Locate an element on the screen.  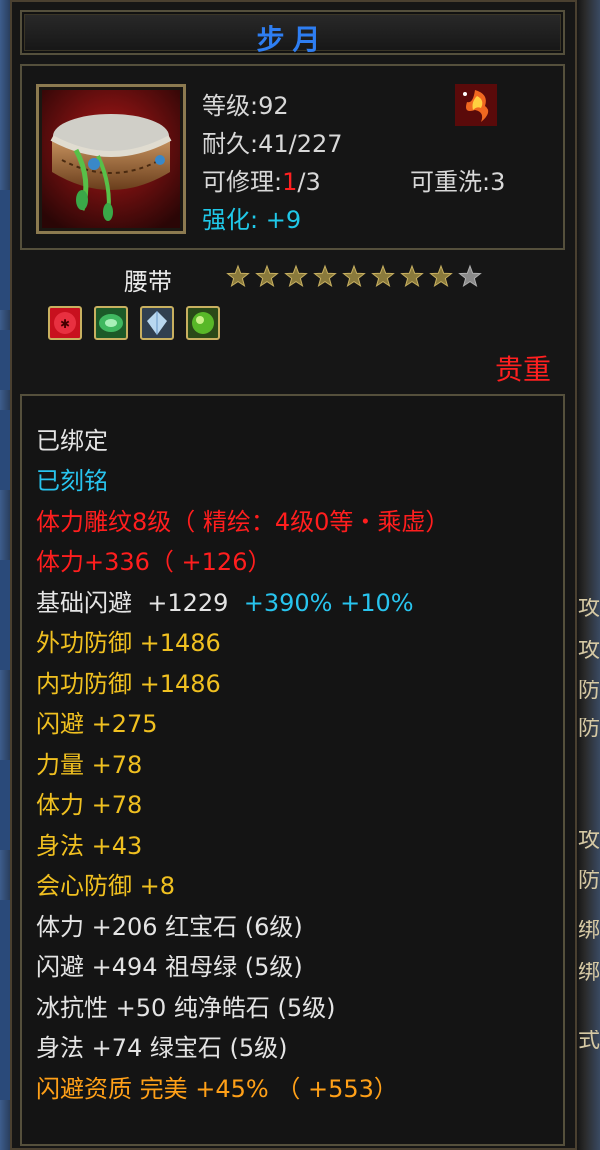
enhance-label: 强化: is located at coordinates (230, 220).